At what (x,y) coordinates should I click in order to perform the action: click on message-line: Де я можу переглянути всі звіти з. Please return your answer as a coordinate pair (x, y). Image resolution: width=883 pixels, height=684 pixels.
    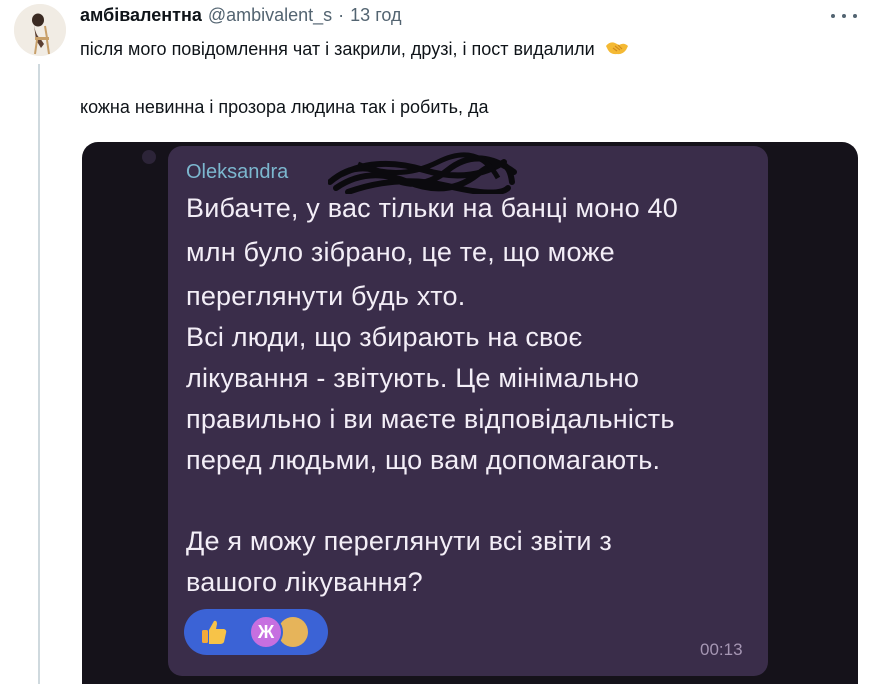
    Looking at the image, I should click on (399, 541).